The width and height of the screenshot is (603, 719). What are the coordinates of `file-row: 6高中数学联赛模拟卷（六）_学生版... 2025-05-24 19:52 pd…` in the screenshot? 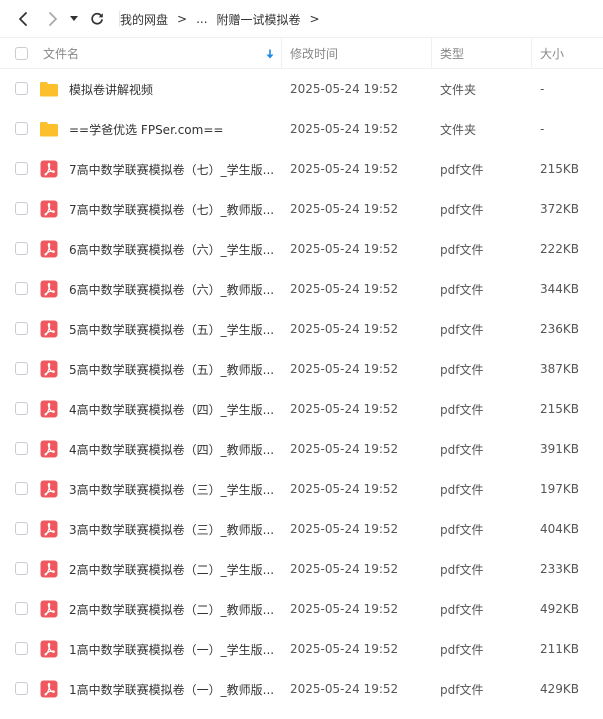 It's located at (301, 249).